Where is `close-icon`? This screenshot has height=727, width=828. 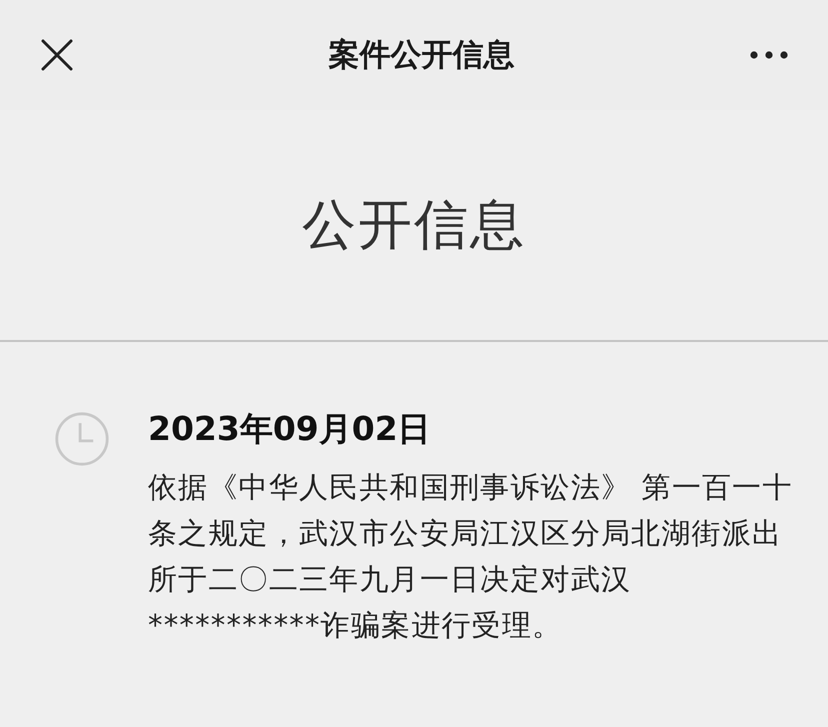
close-icon is located at coordinates (57, 55).